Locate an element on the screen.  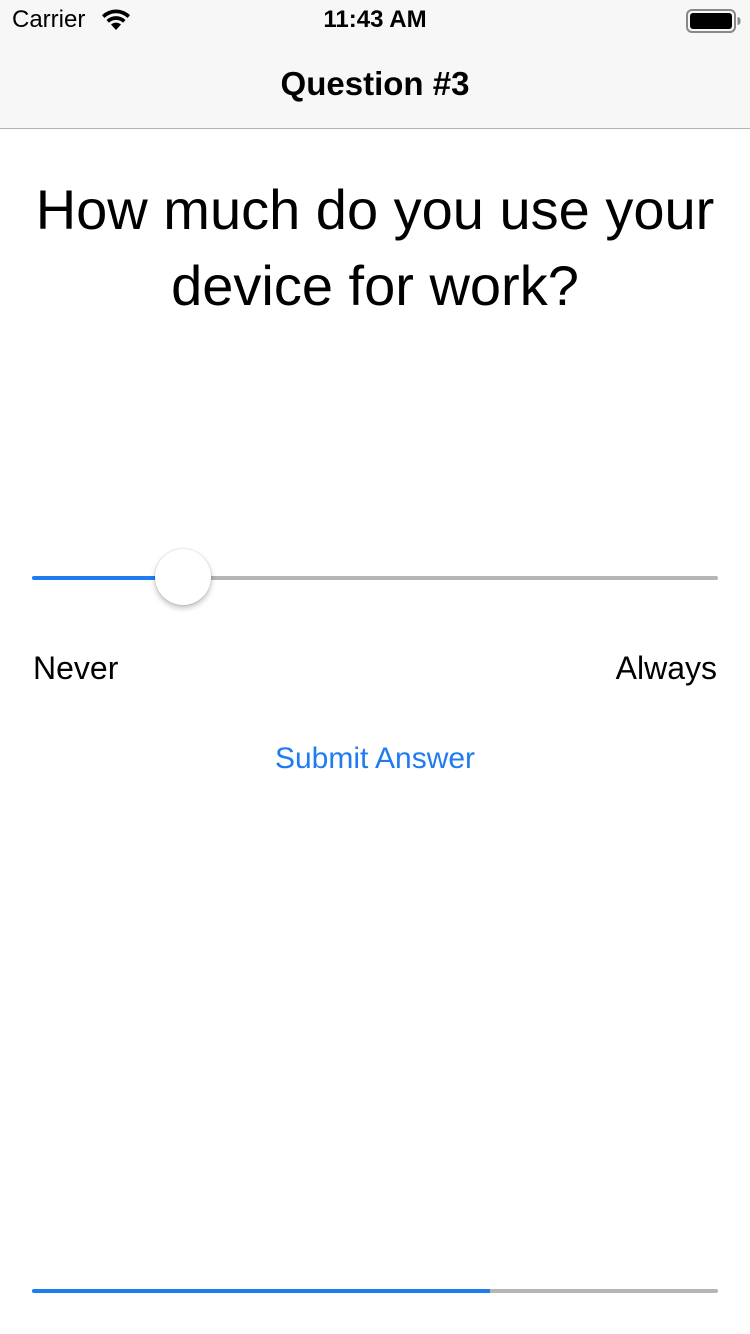
status-time: 11:43 AM is located at coordinates (375, 19).